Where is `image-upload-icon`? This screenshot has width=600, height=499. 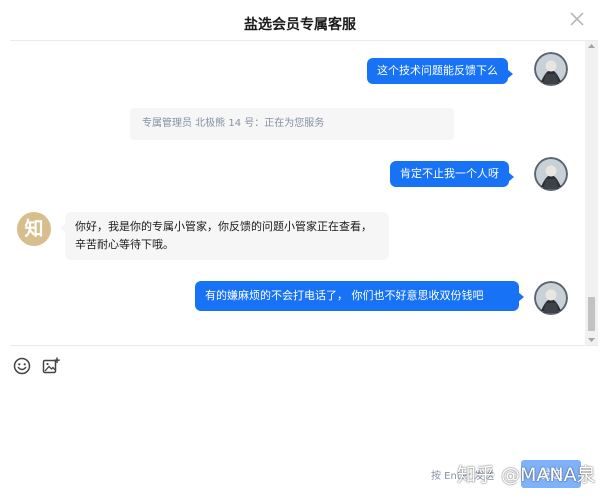
image-upload-icon is located at coordinates (51, 366).